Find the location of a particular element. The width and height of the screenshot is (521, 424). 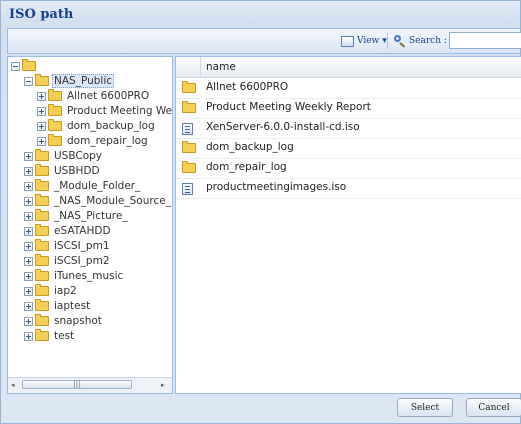

tree-item: dom_backup_log is located at coordinates (97, 126).